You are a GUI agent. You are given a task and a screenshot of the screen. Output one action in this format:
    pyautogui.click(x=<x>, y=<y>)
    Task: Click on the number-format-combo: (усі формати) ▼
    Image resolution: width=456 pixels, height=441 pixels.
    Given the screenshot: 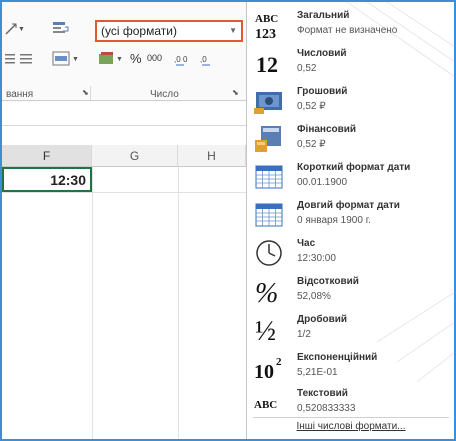 What is the action you would take?
    pyautogui.click(x=169, y=31)
    